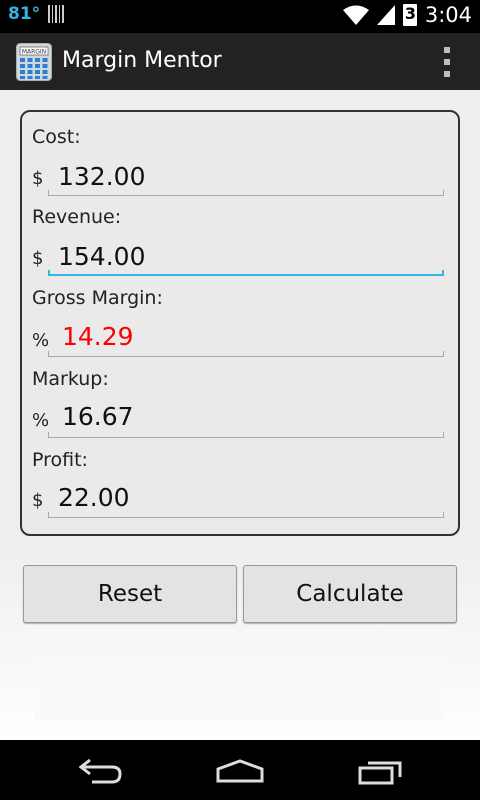 This screenshot has height=800, width=480. I want to click on calculator-app-icon: MARGIN, so click(34, 62).